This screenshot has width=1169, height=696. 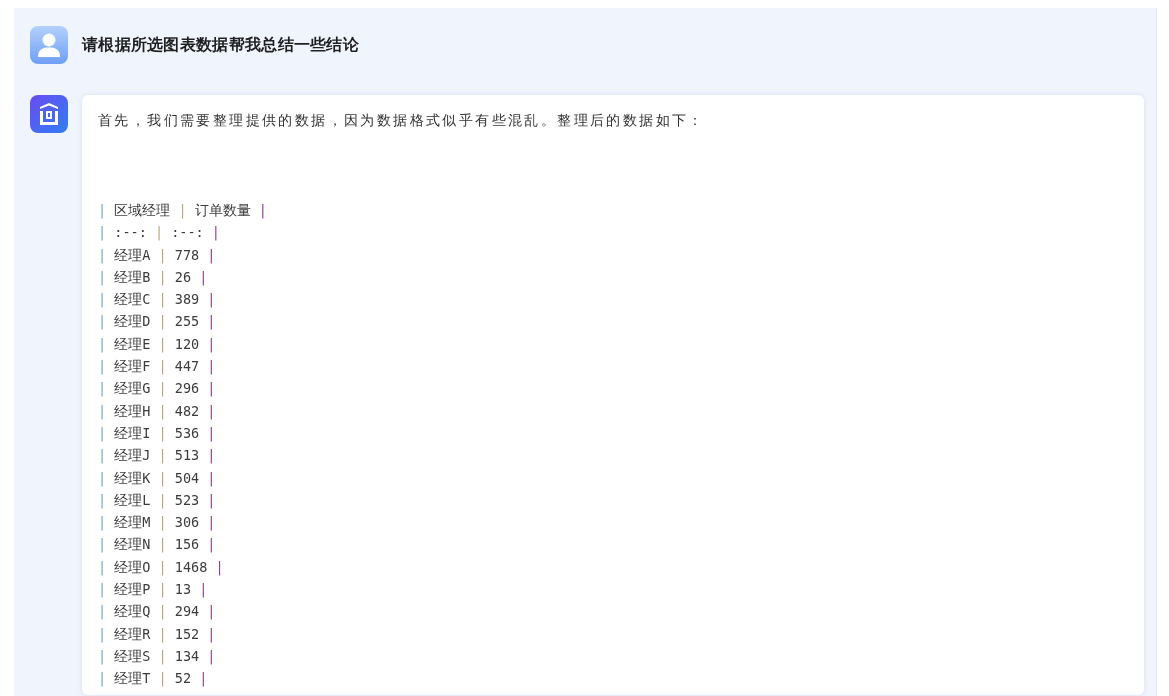 What do you see at coordinates (153, 679) in the screenshot?
I see `markdown-table-line: | 经理T | 52 |` at bounding box center [153, 679].